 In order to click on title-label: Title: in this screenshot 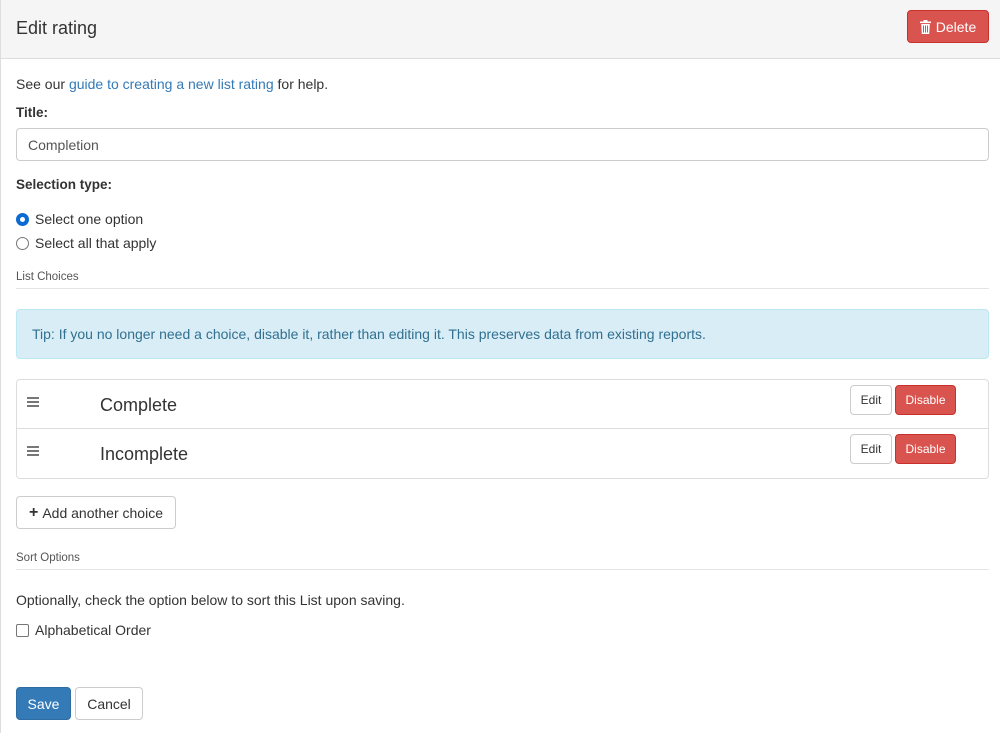, I will do `click(32, 112)`.